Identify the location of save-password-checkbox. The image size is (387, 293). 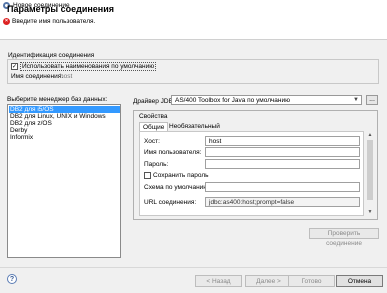
(147, 175).